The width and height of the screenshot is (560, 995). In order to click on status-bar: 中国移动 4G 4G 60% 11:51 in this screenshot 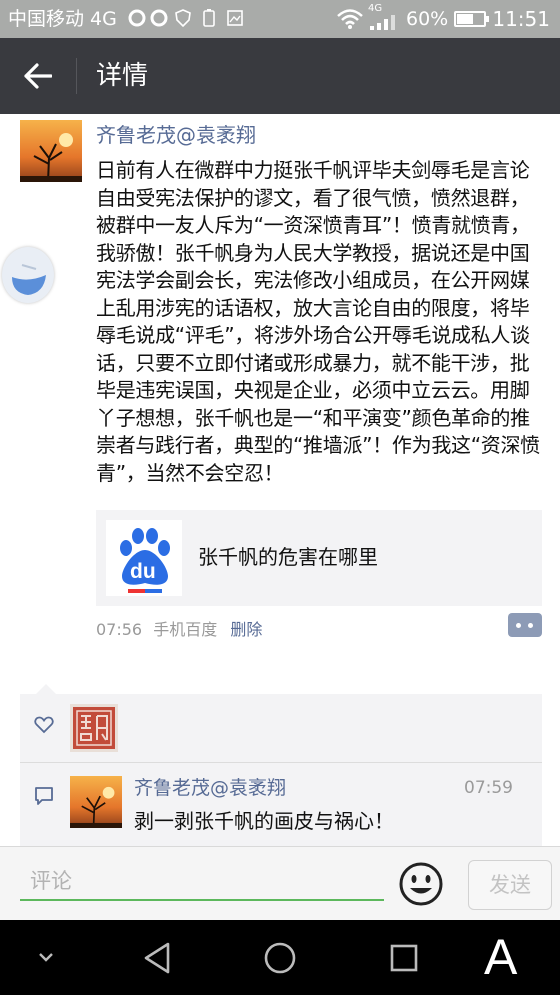, I will do `click(280, 19)`.